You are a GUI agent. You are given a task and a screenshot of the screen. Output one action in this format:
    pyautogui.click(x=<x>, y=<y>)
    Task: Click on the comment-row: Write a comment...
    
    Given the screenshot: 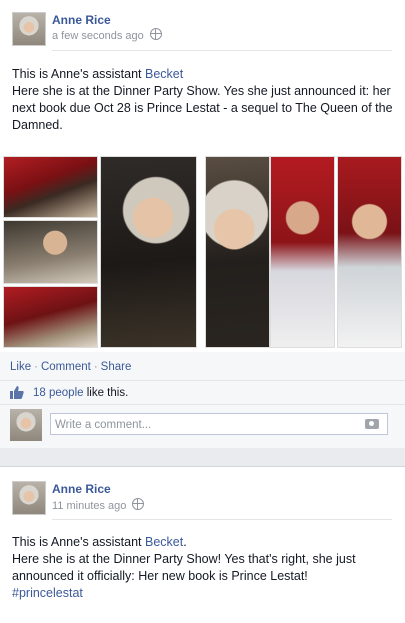 What is the action you would take?
    pyautogui.click(x=202, y=424)
    